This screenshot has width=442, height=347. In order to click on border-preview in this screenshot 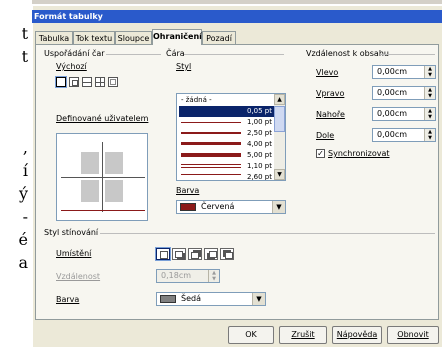, I will do `click(102, 177)`.